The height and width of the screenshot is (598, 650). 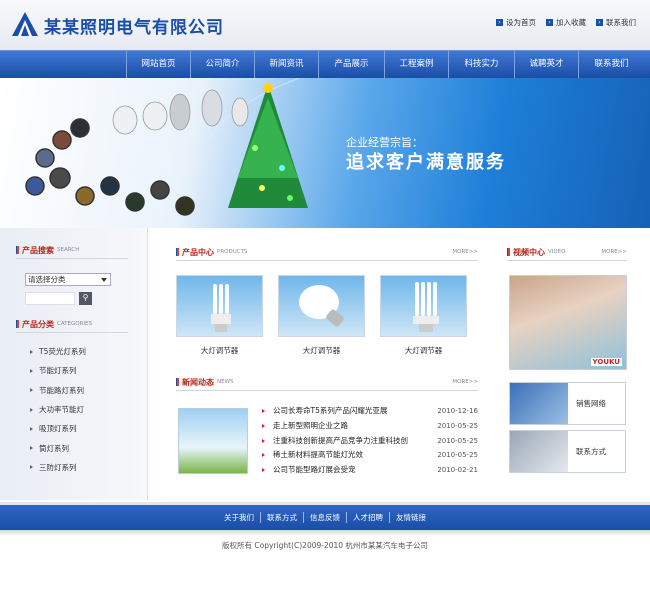 I want to click on search-section: 产品搜索 SEARCH, so click(x=72, y=250).